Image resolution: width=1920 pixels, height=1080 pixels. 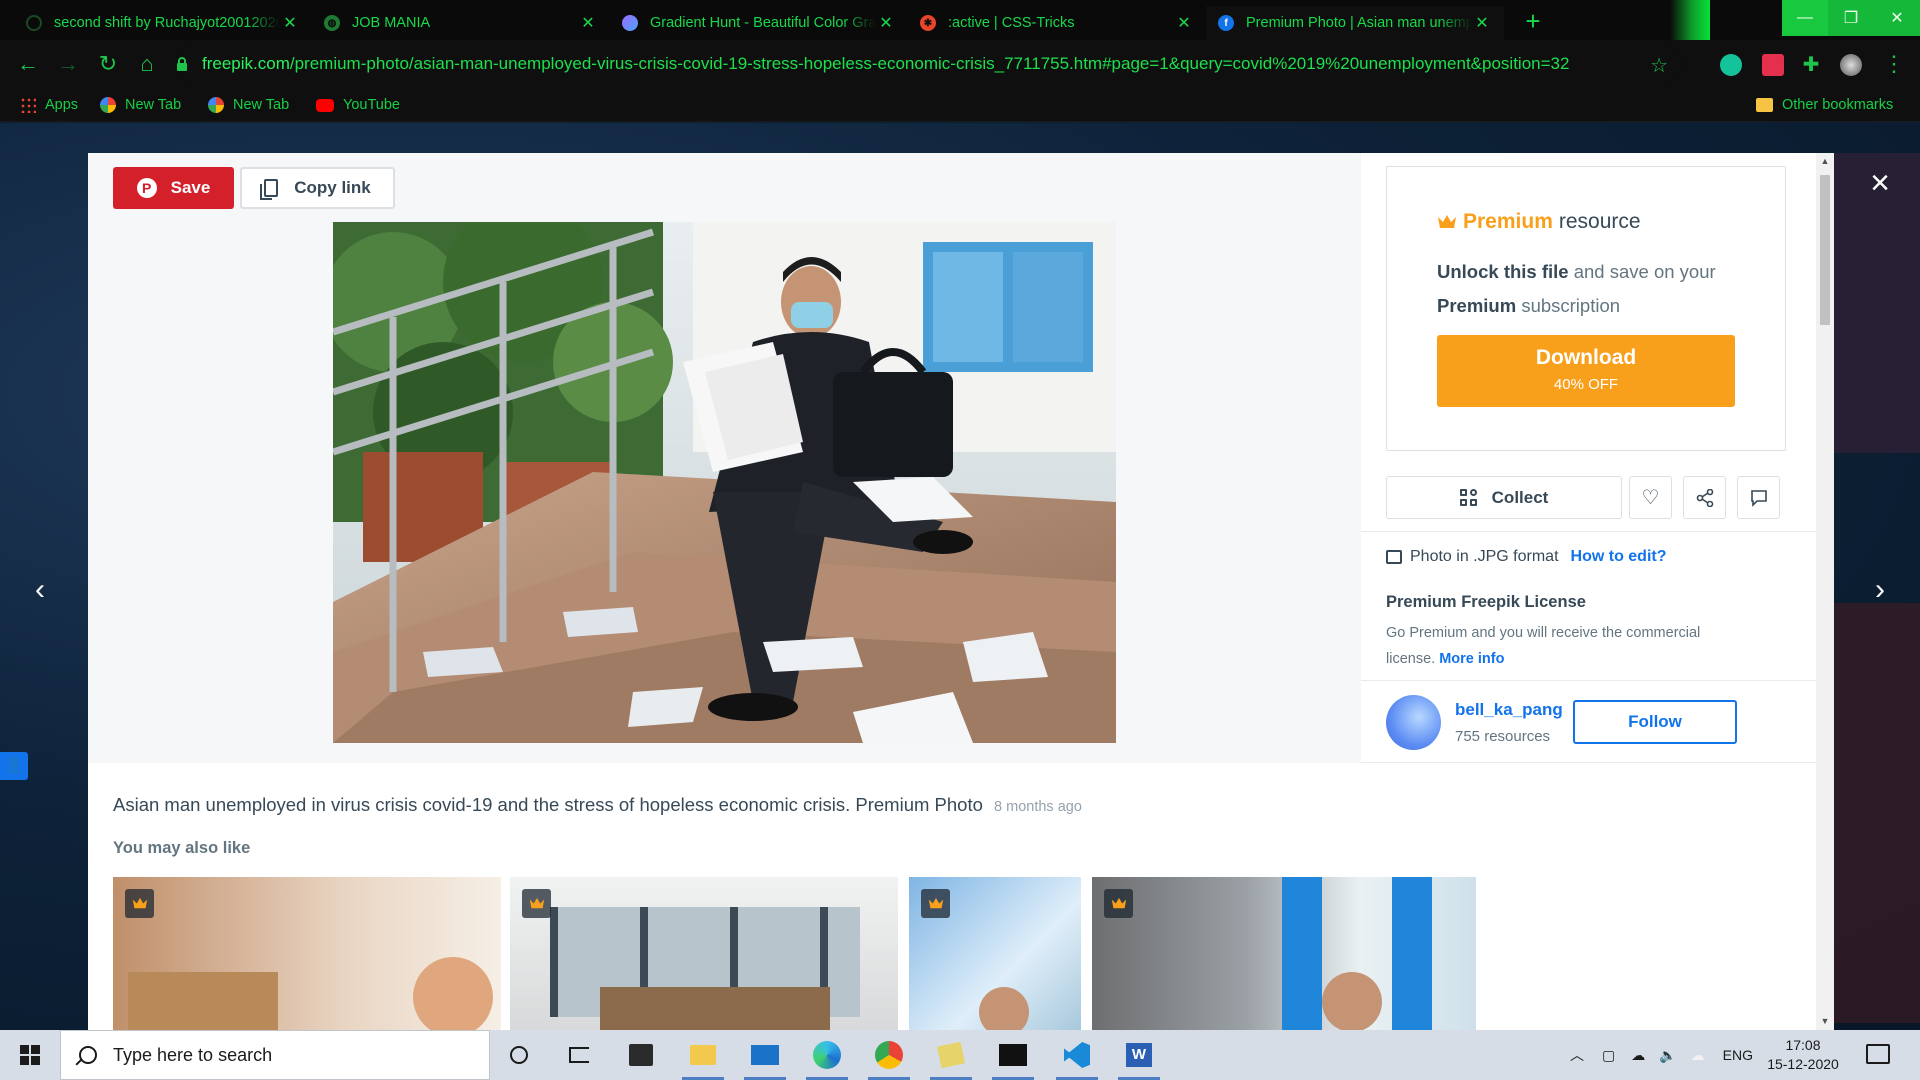 I want to click on language-indicator: ENG, so click(x=1738, y=1055).